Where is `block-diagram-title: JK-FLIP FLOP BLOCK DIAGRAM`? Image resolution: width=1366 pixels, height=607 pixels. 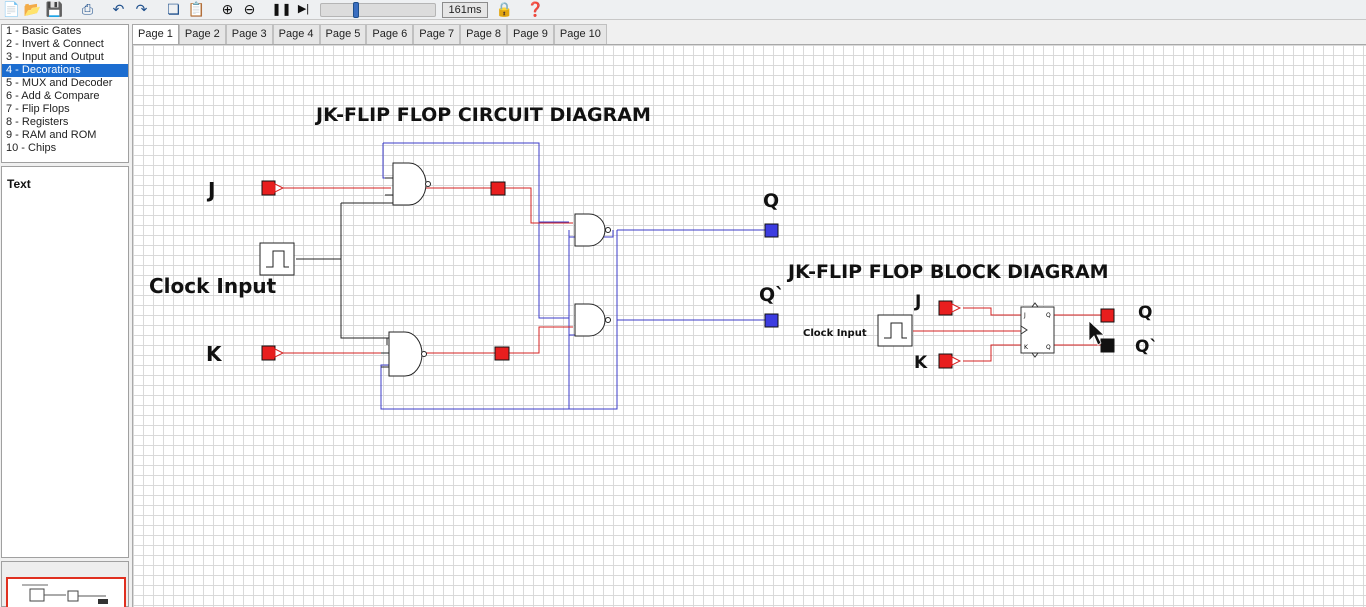
block-diagram-title: JK-FLIP FLOP BLOCK DIAGRAM is located at coordinates (947, 272).